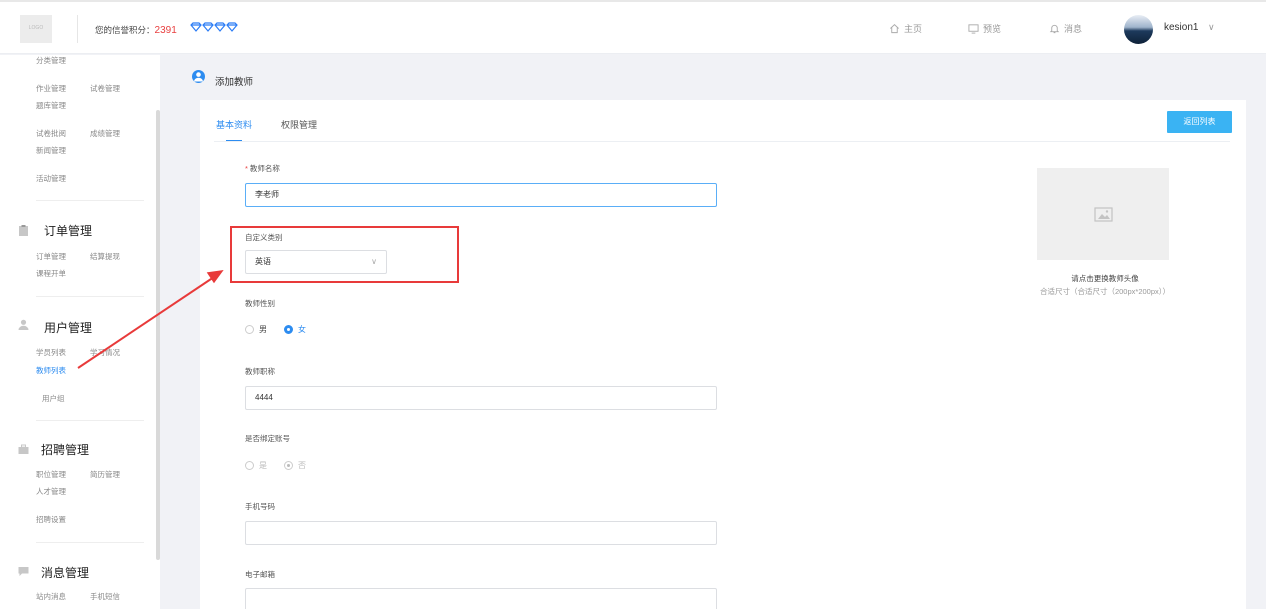 This screenshot has height=609, width=1266. Describe the element at coordinates (249, 329) in the screenshot. I see `gender-male-radio` at that location.